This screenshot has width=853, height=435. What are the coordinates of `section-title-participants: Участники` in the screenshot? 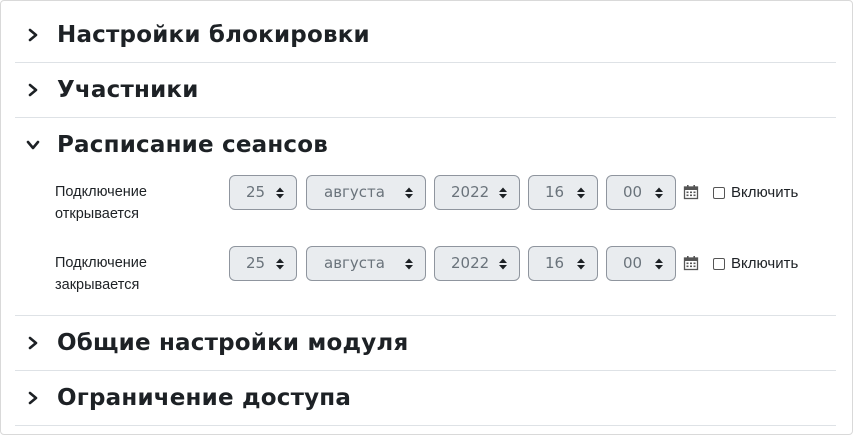 It's located at (128, 90).